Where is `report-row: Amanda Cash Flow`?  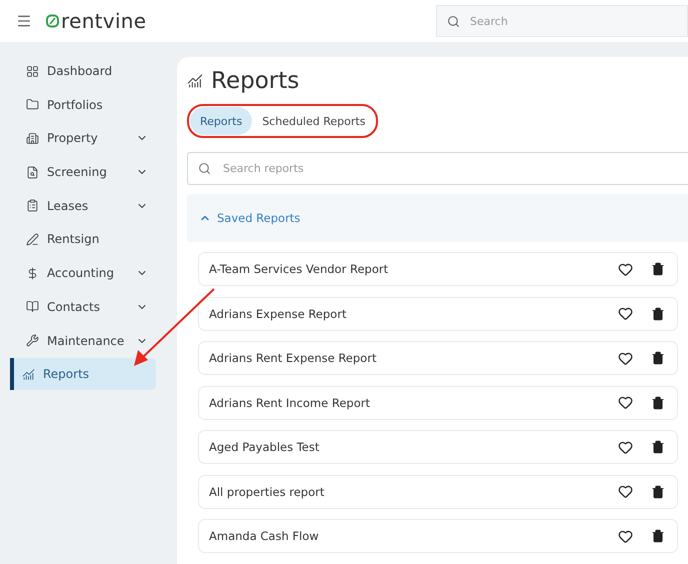
report-row: Amanda Cash Flow is located at coordinates (438, 536).